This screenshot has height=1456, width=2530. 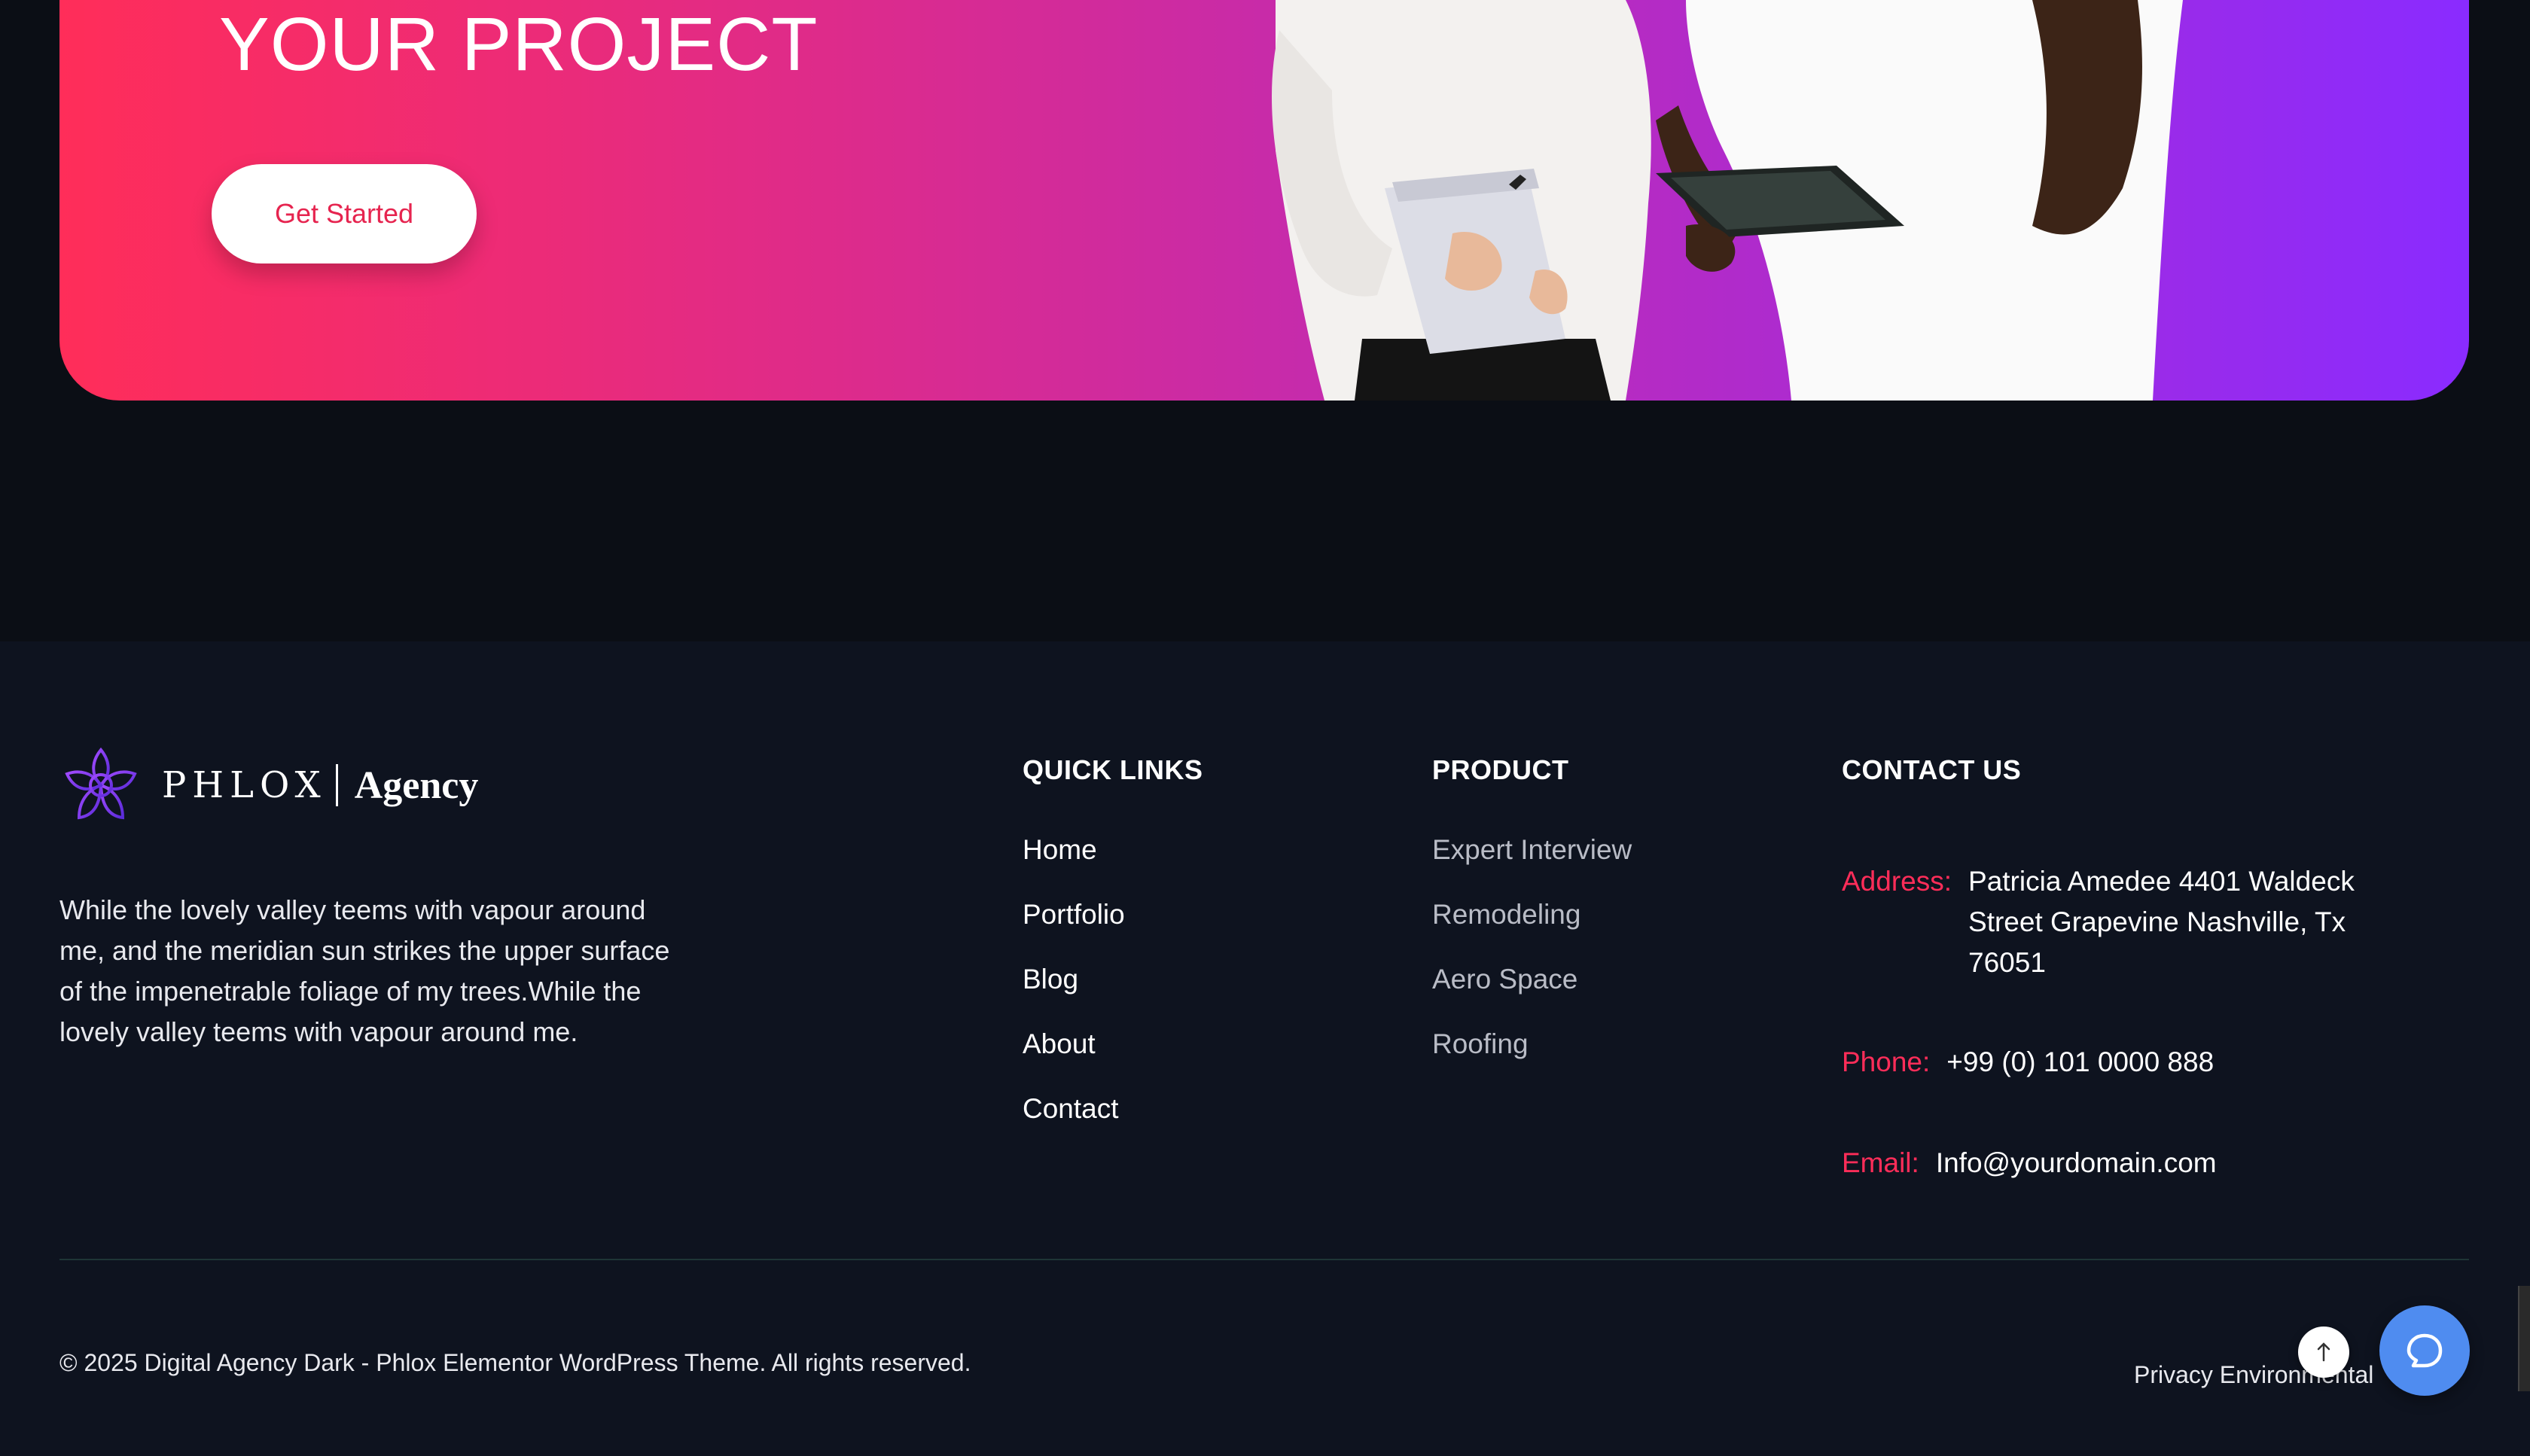 I want to click on logo-separator, so click(x=337, y=785).